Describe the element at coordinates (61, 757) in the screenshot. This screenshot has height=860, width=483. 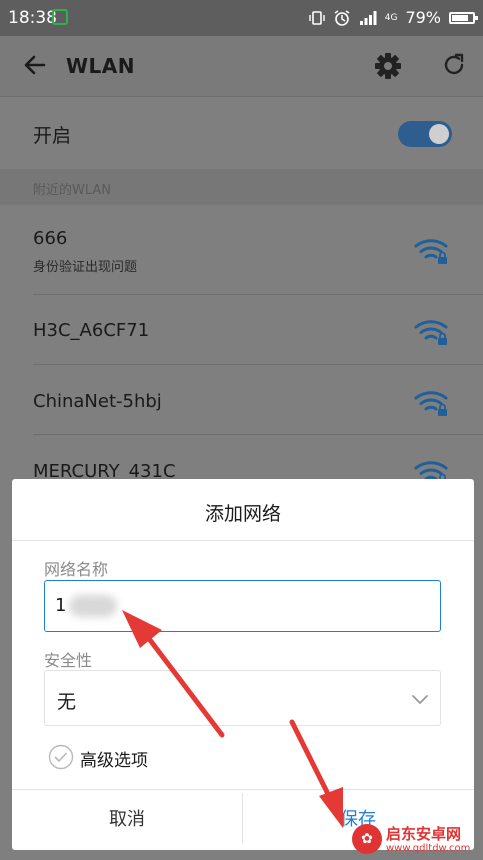
I see `check-circle-icon` at that location.